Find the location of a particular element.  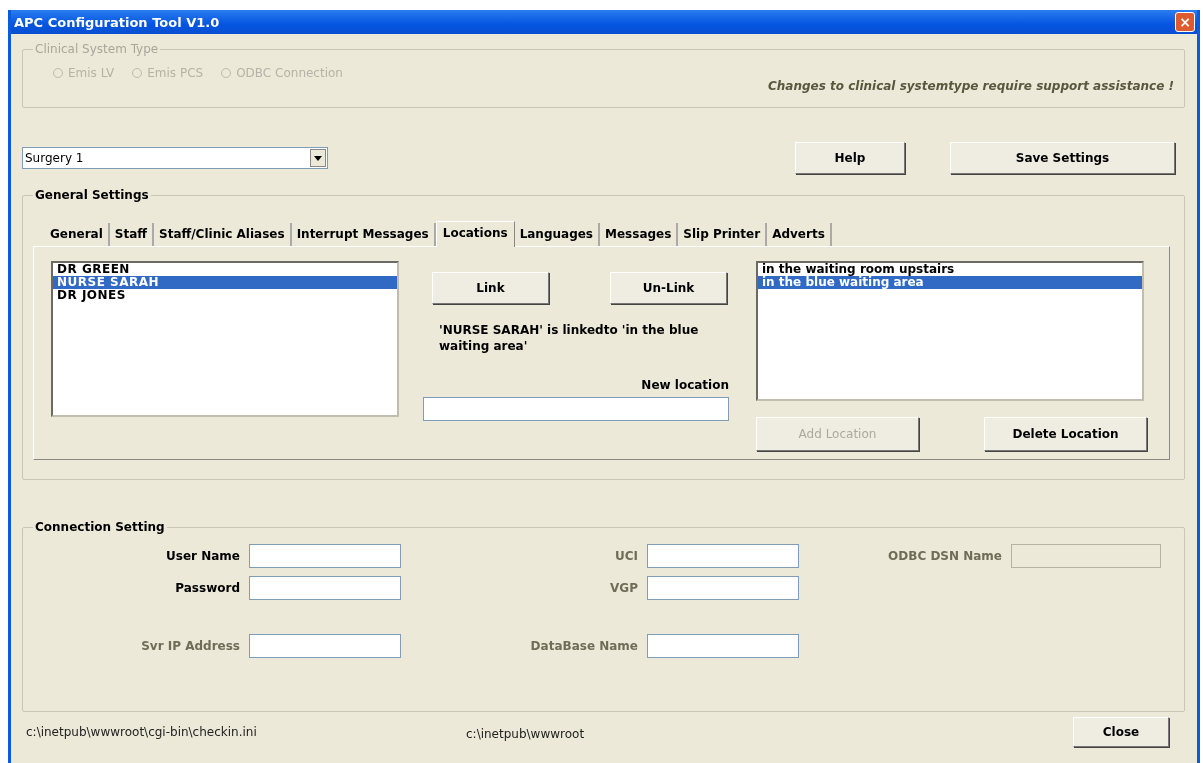

close-button: × is located at coordinates (1185, 22).